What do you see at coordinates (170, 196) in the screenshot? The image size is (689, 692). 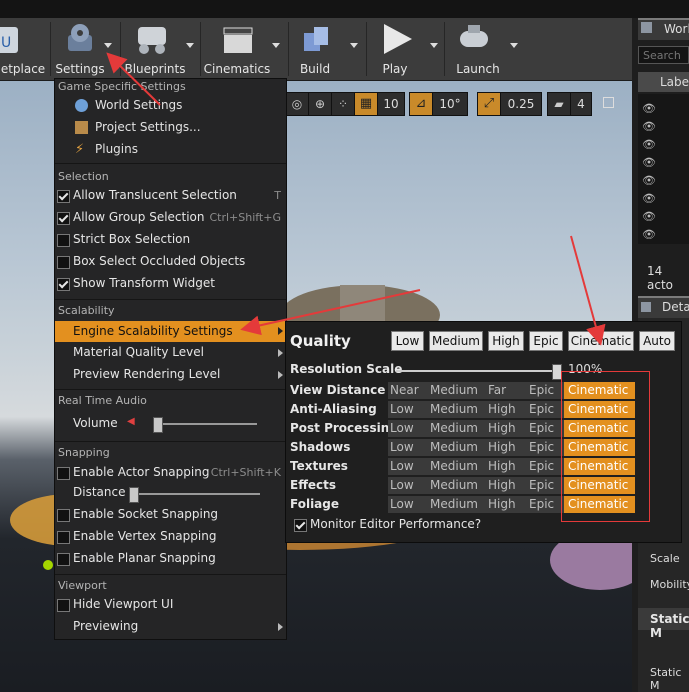 I see `allow-translucent-selection-item: Allow Translucent Selection T` at bounding box center [170, 196].